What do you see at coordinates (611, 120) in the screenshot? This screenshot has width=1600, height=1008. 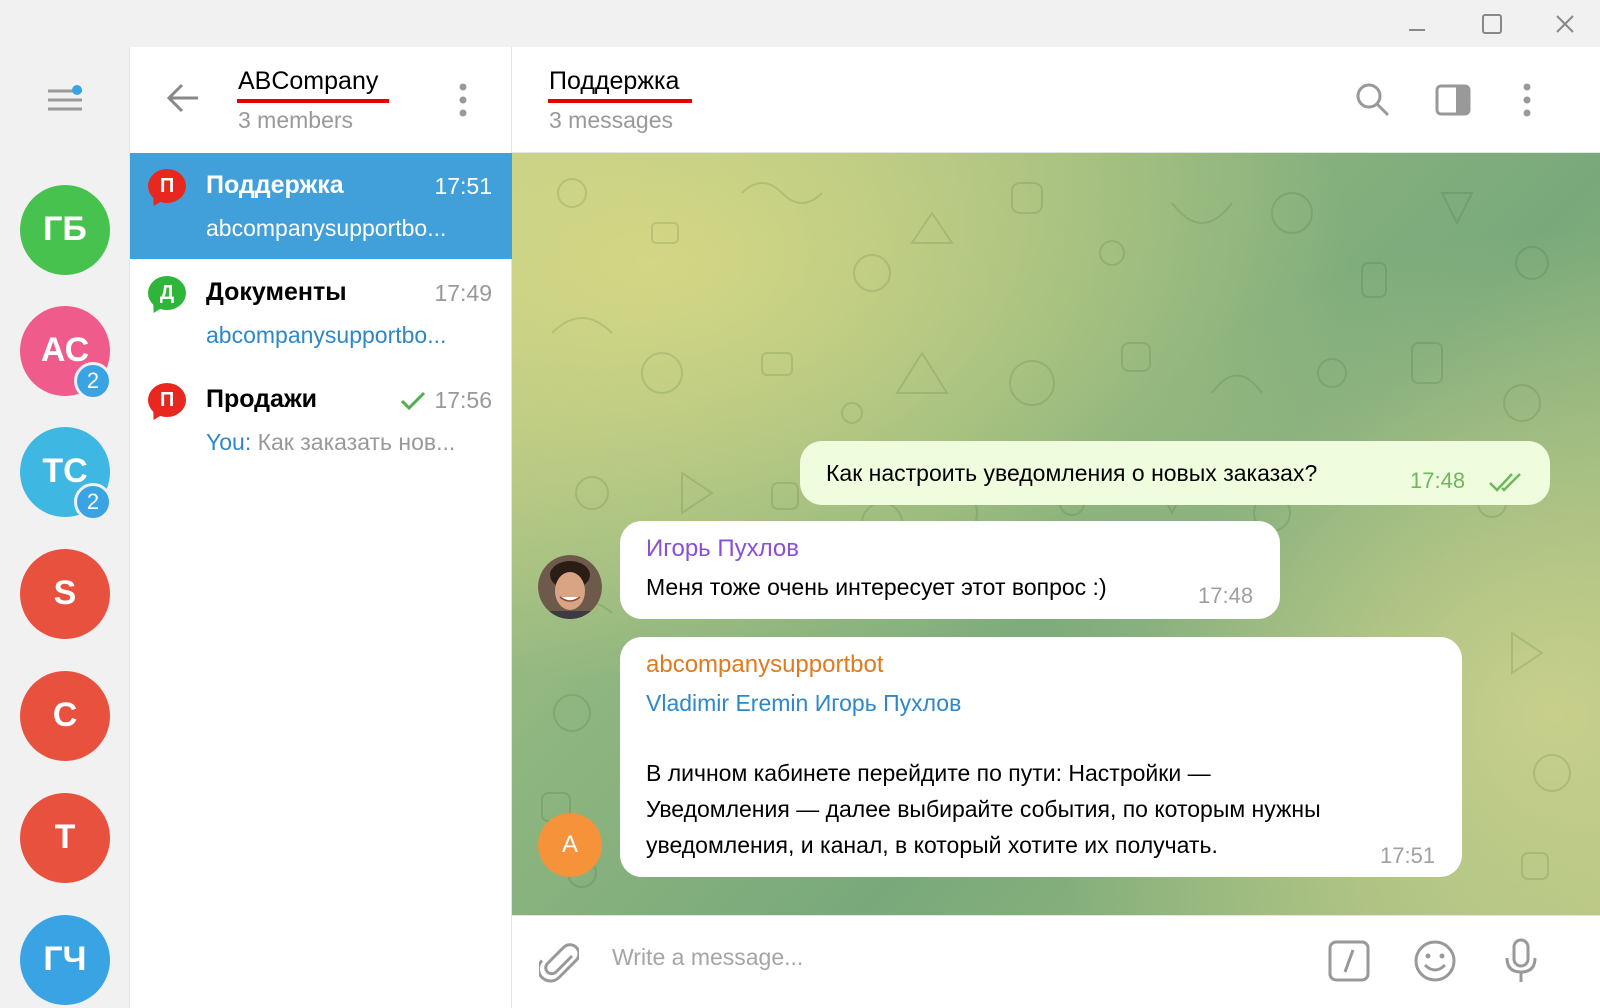 I see `message-count: 3 messages` at bounding box center [611, 120].